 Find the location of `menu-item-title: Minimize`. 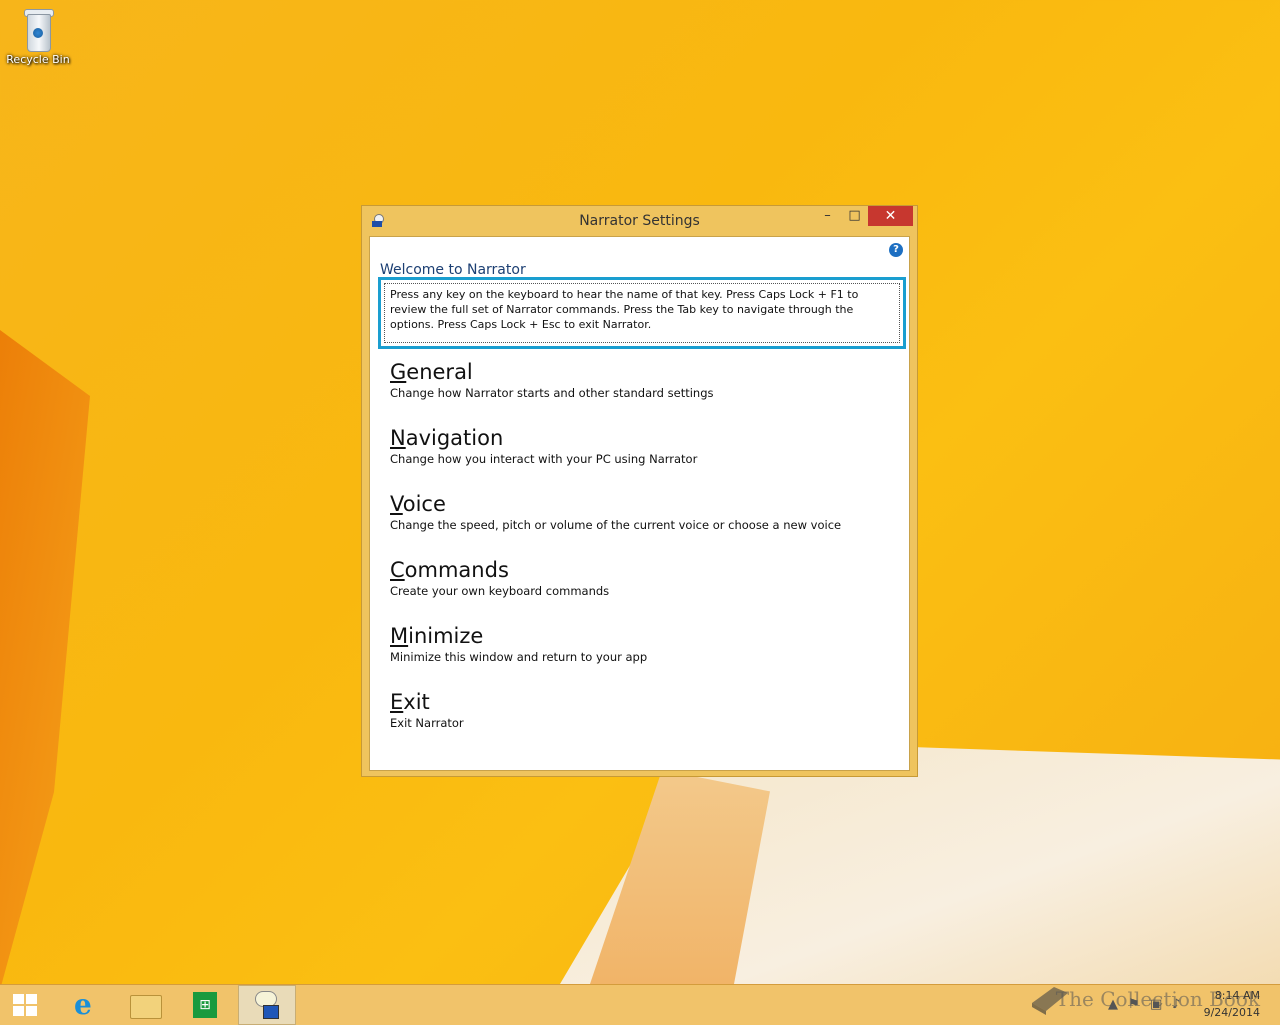

menu-item-title: Minimize is located at coordinates (437, 636).